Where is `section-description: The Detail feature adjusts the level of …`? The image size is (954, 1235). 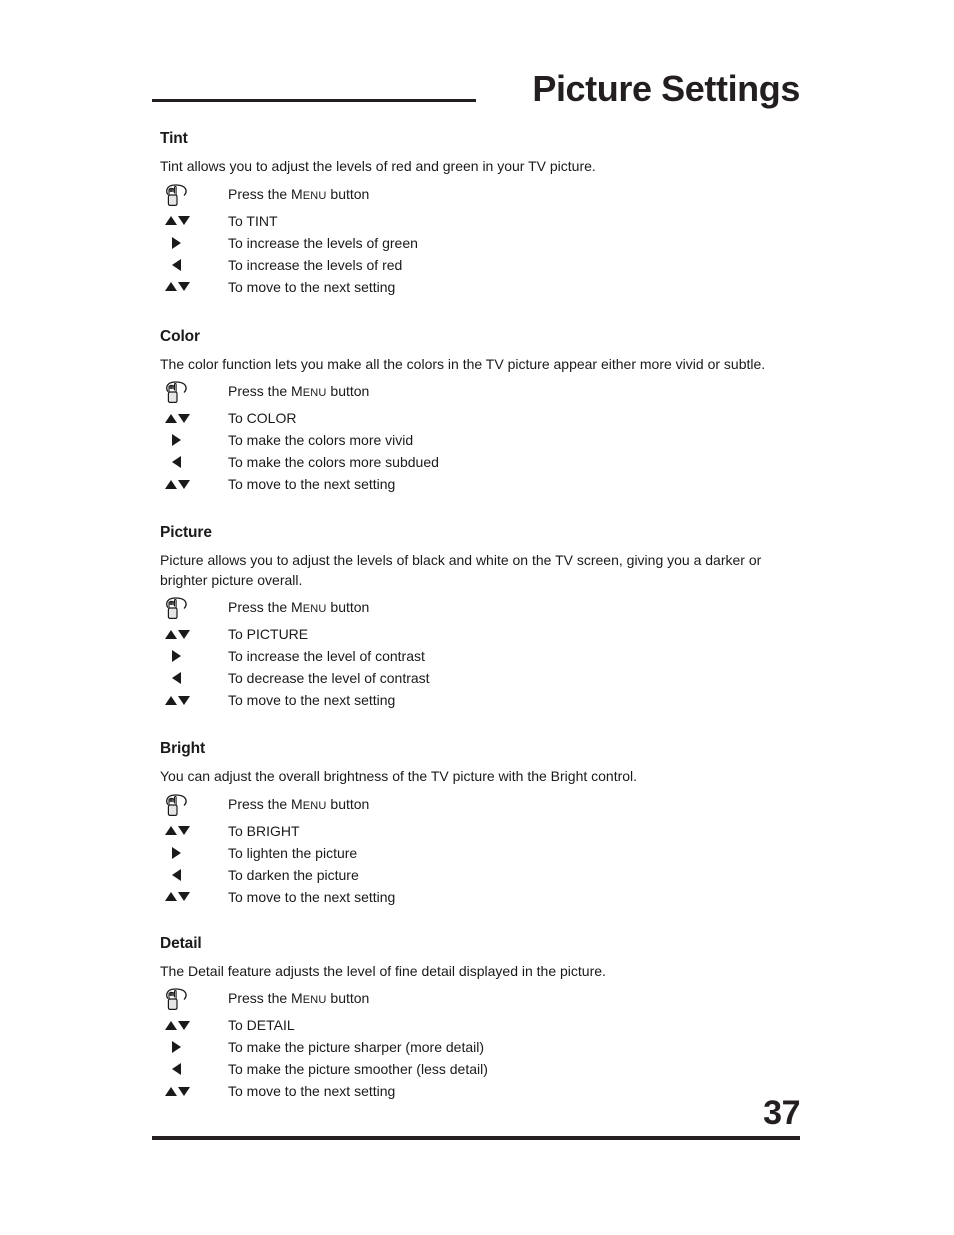 section-description: The Detail feature adjusts the level of … is located at coordinates (383, 970).